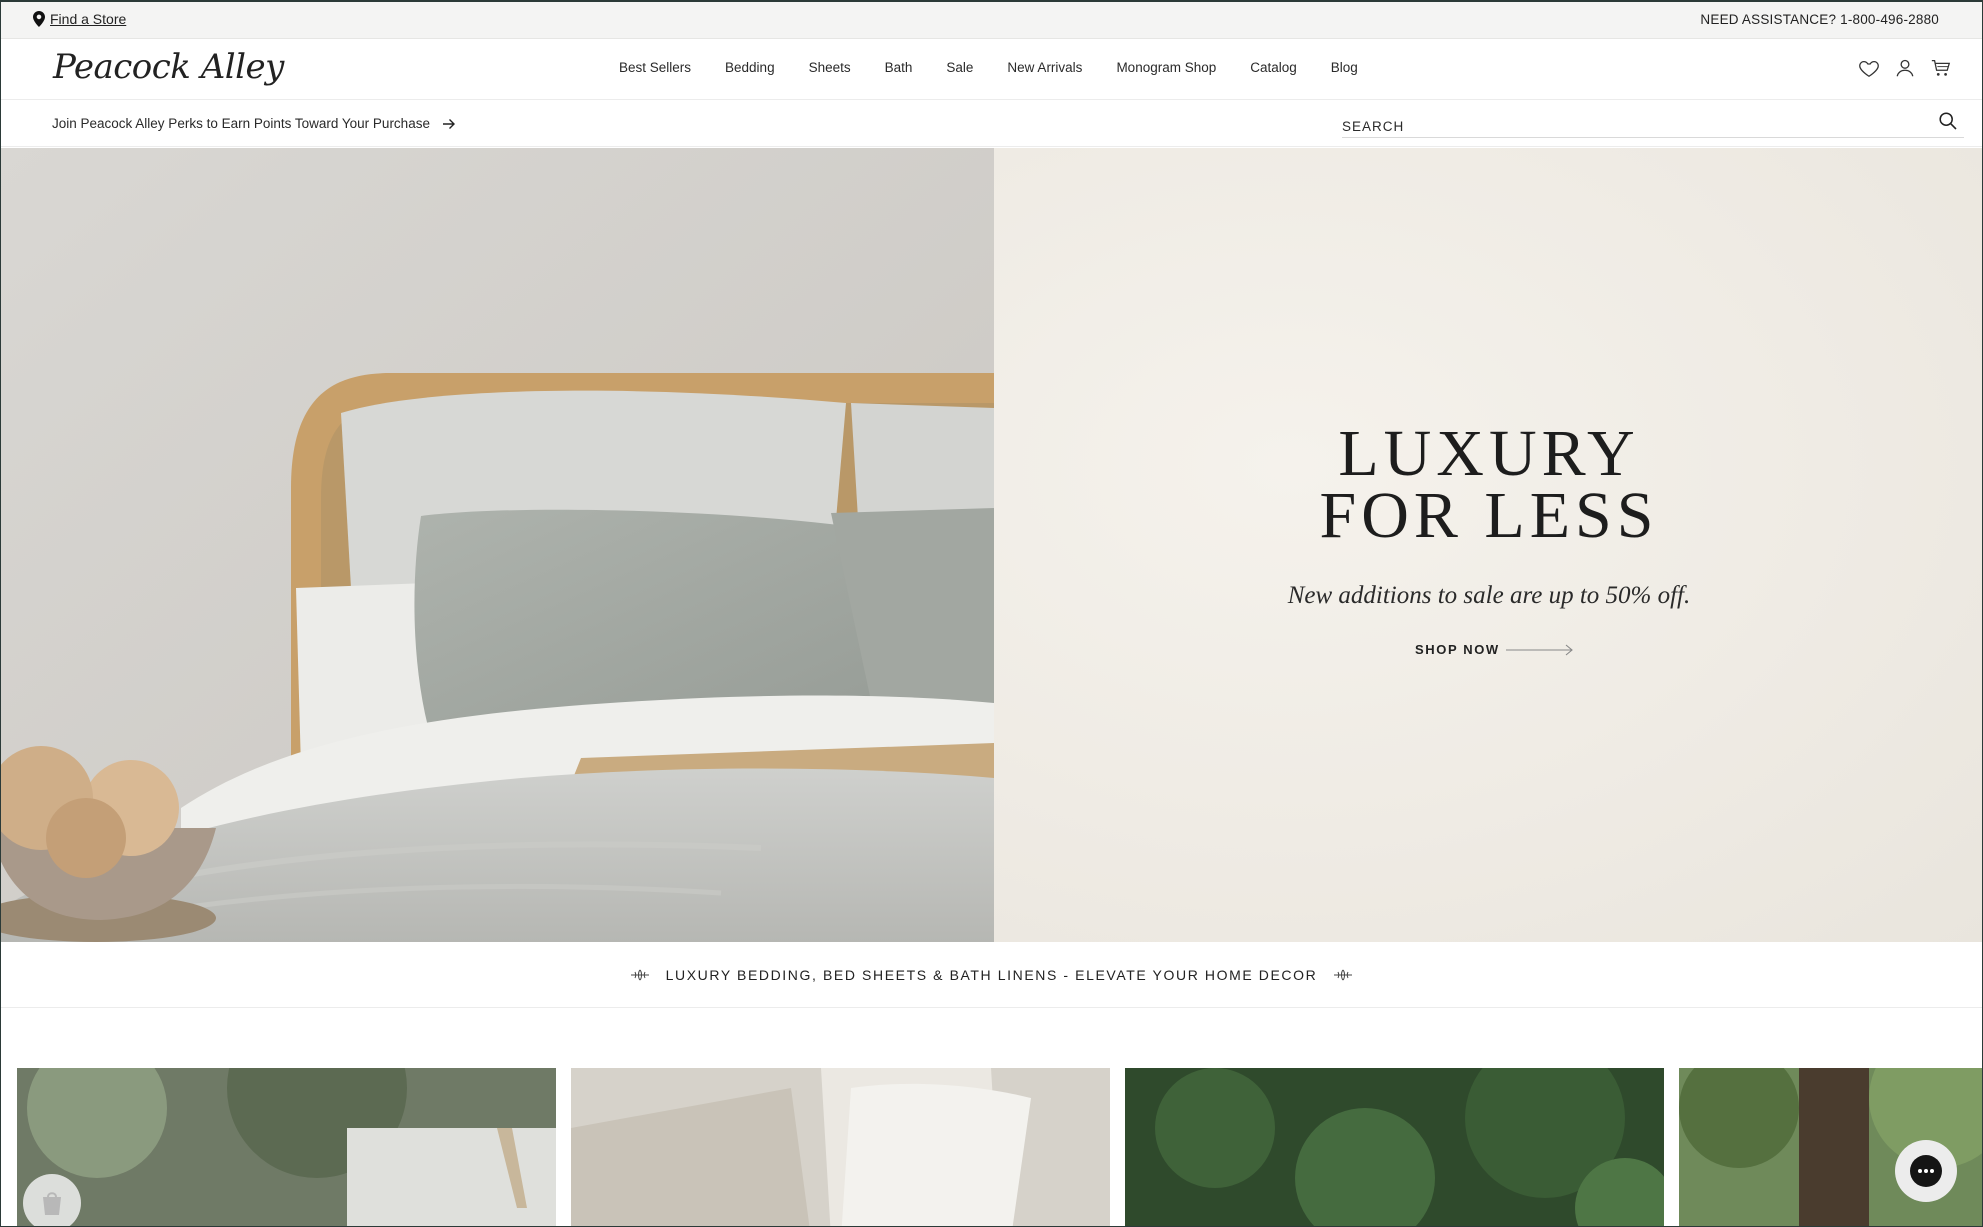 Image resolution: width=1983 pixels, height=1227 pixels. I want to click on header-icons, so click(1905, 68).